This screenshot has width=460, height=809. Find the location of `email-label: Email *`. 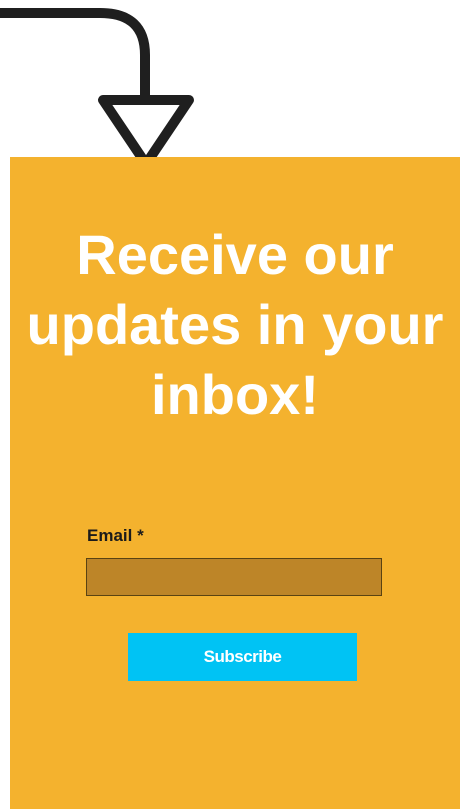

email-label: Email * is located at coordinates (115, 535).